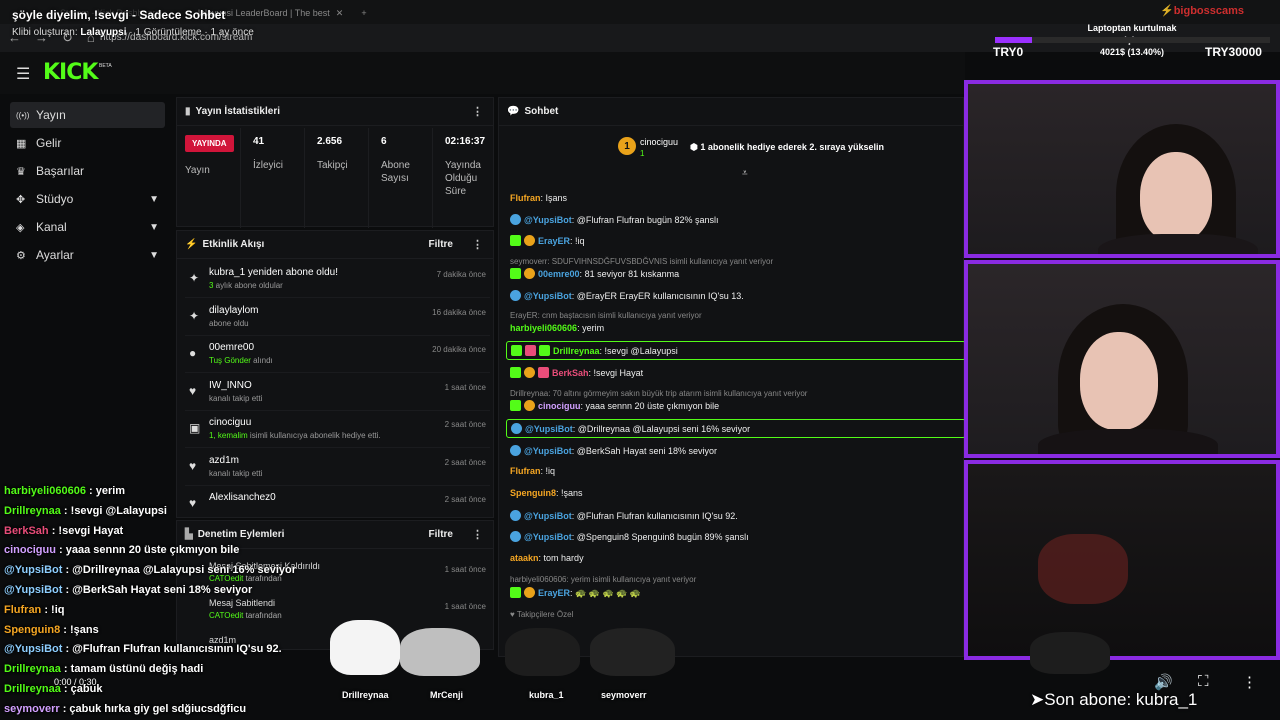 The height and width of the screenshot is (720, 1280). I want to click on chat-message: ErayER: !iq, so click(735, 240).